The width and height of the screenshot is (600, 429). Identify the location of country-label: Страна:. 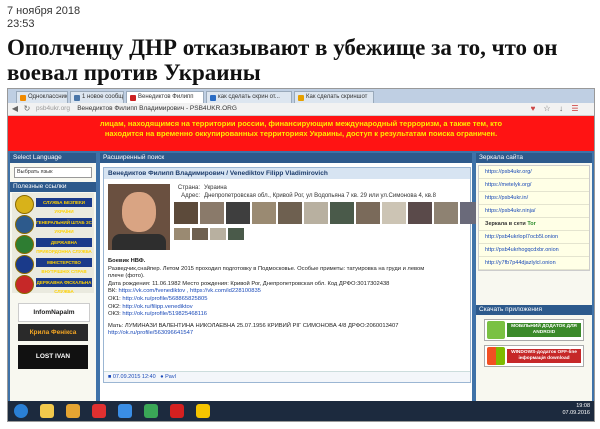
(188, 188).